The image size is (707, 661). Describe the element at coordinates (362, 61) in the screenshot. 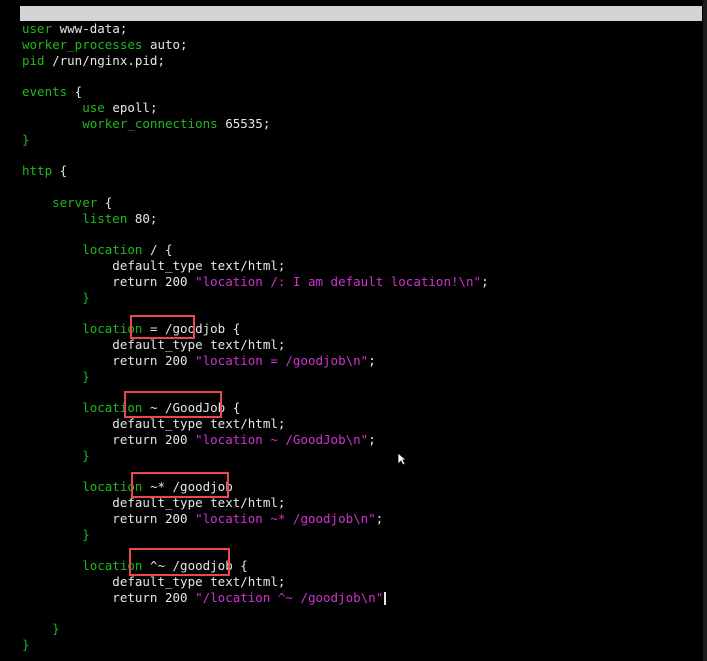

I see `code-line: pid /run/nginx.pid;` at that location.